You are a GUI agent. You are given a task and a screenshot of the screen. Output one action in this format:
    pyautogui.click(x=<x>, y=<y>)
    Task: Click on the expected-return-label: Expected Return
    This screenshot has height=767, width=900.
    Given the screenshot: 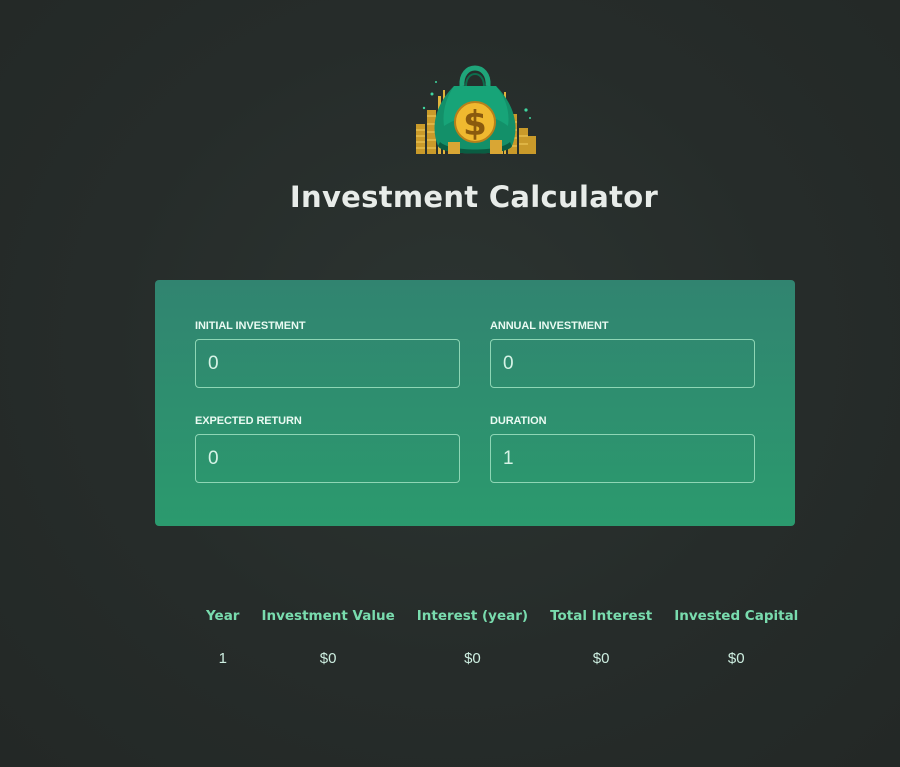 What is the action you would take?
    pyautogui.click(x=248, y=421)
    